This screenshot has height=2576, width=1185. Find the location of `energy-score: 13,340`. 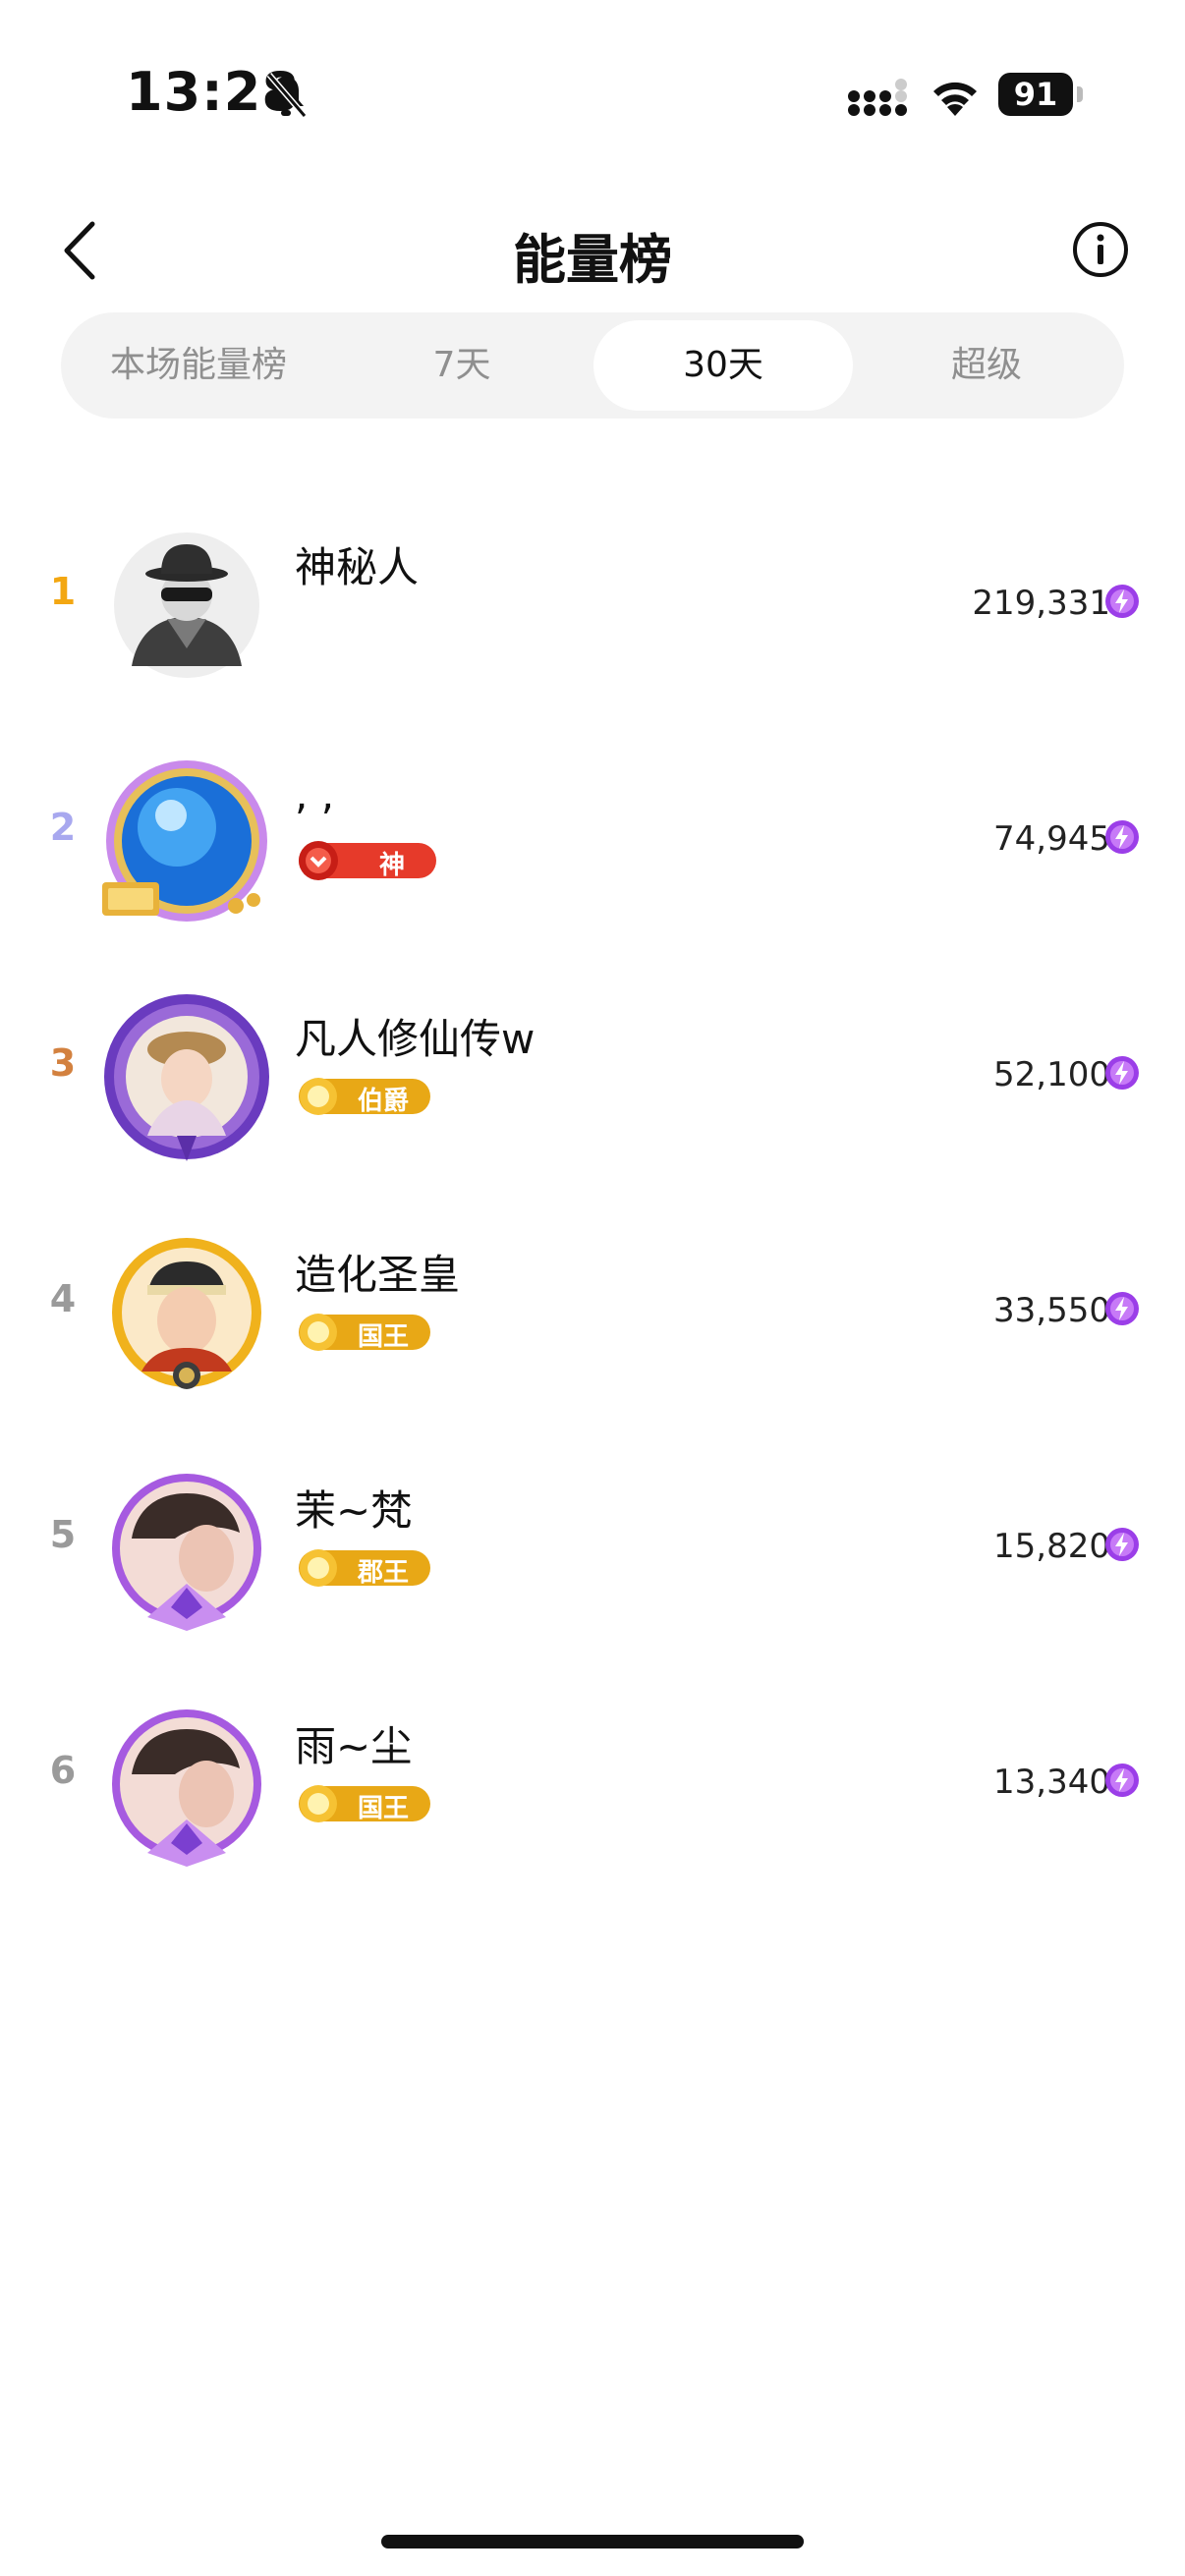

energy-score: 13,340 is located at coordinates (1052, 1782).